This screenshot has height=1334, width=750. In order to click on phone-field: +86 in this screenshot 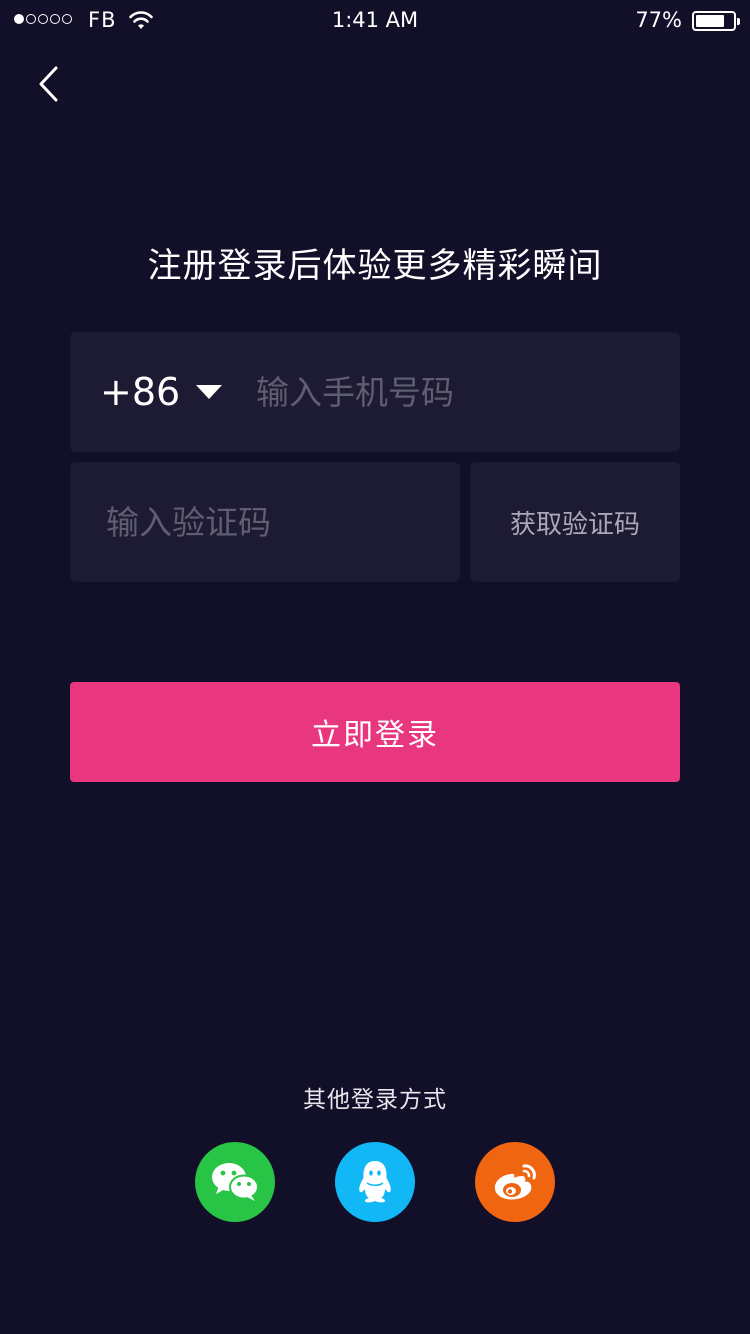, I will do `click(375, 392)`.